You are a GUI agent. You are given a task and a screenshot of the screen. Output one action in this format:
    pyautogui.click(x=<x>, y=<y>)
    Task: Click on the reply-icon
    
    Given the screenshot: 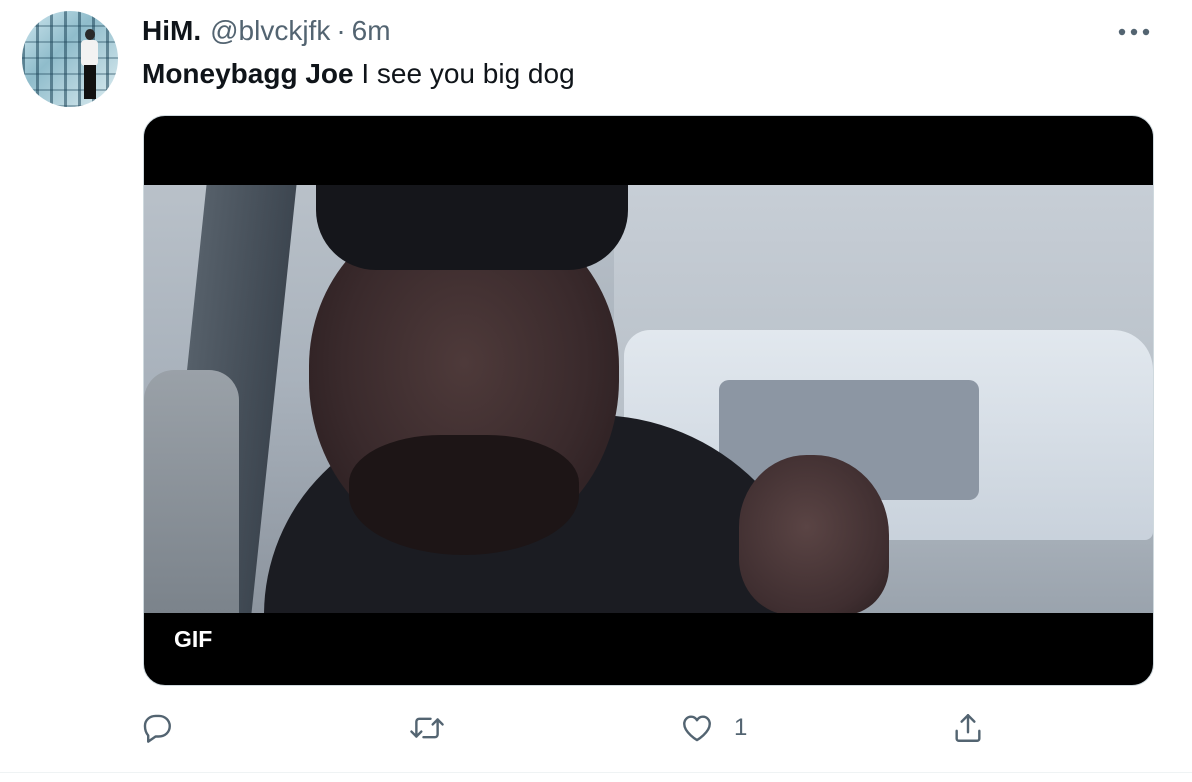 What is the action you would take?
    pyautogui.click(x=157, y=728)
    